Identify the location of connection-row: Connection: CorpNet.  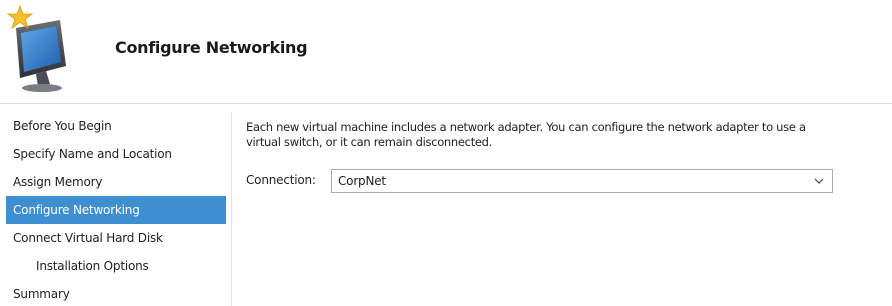
(546, 181).